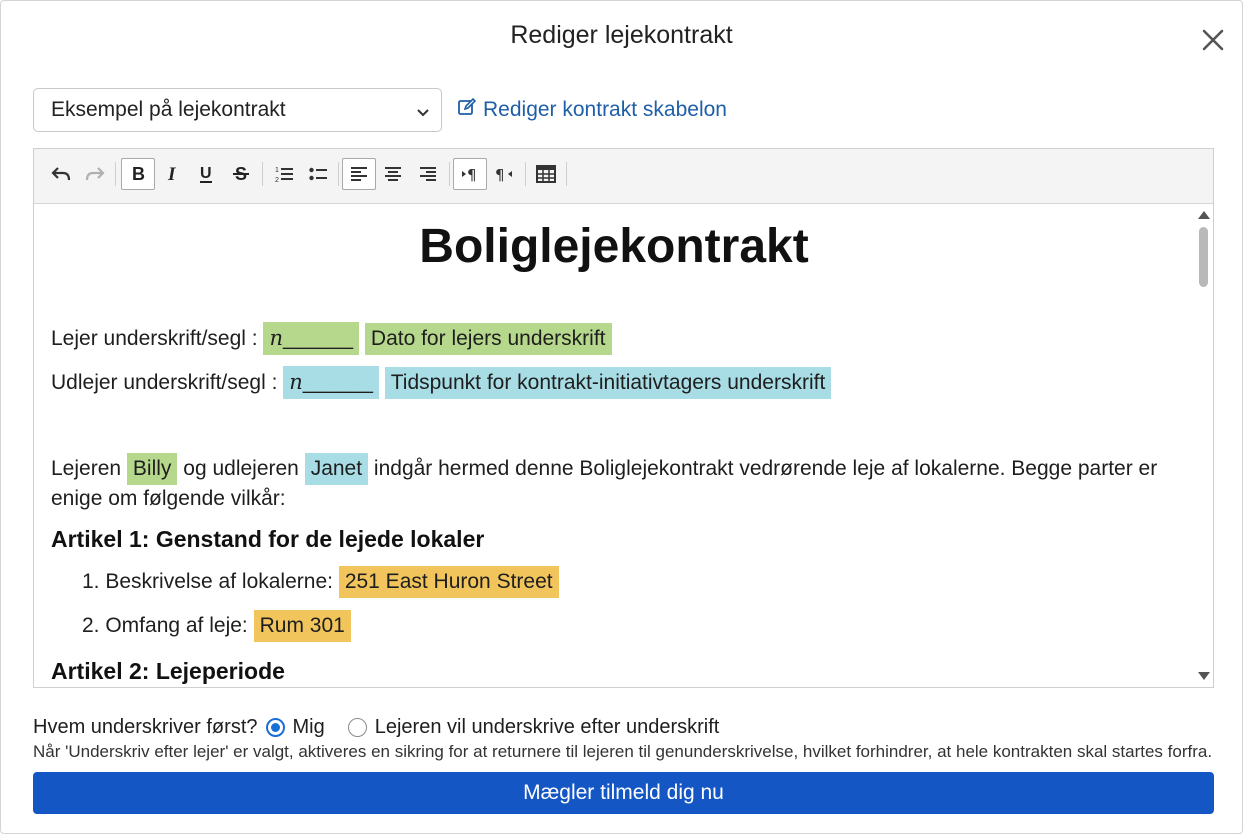  Describe the element at coordinates (393, 174) in the screenshot. I see `align-center-icon` at that location.